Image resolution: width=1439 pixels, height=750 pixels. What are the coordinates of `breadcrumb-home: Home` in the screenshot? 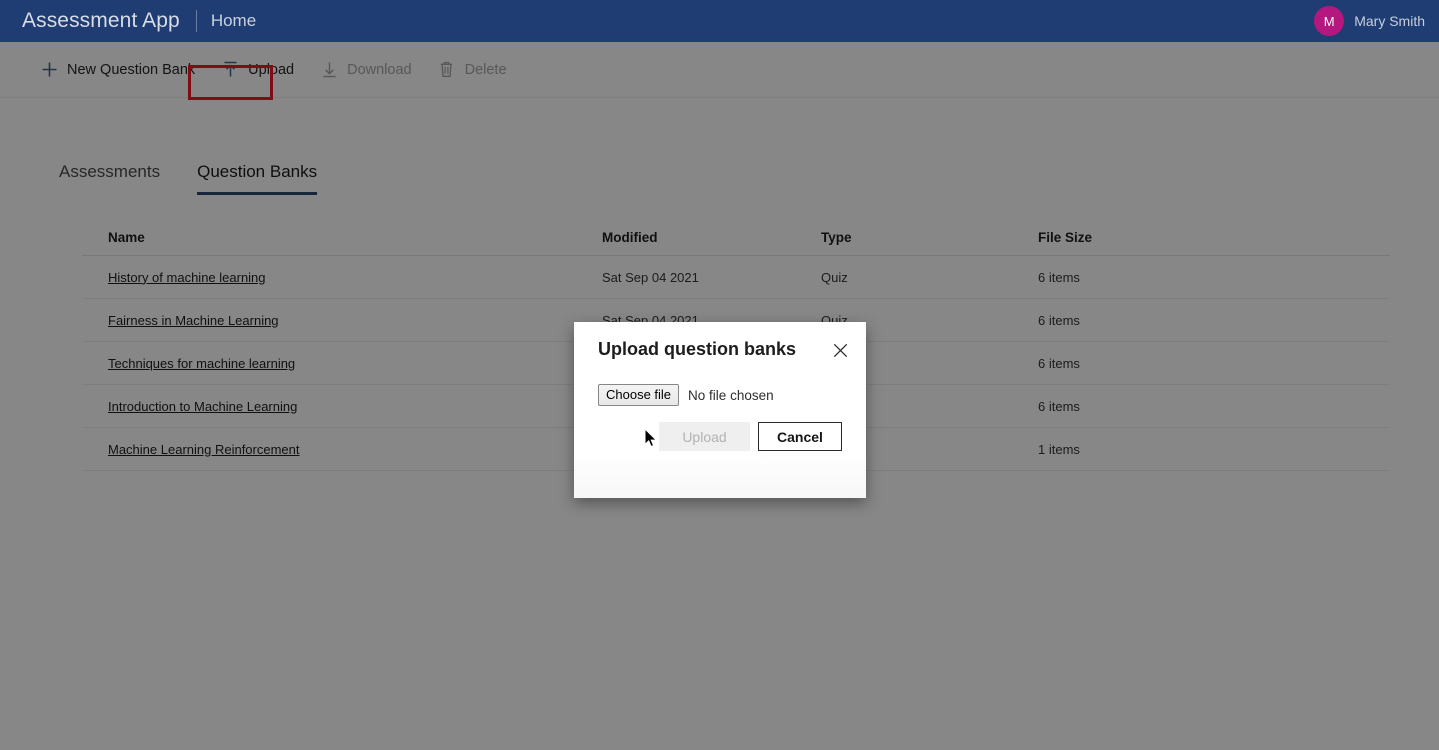 It's located at (233, 21).